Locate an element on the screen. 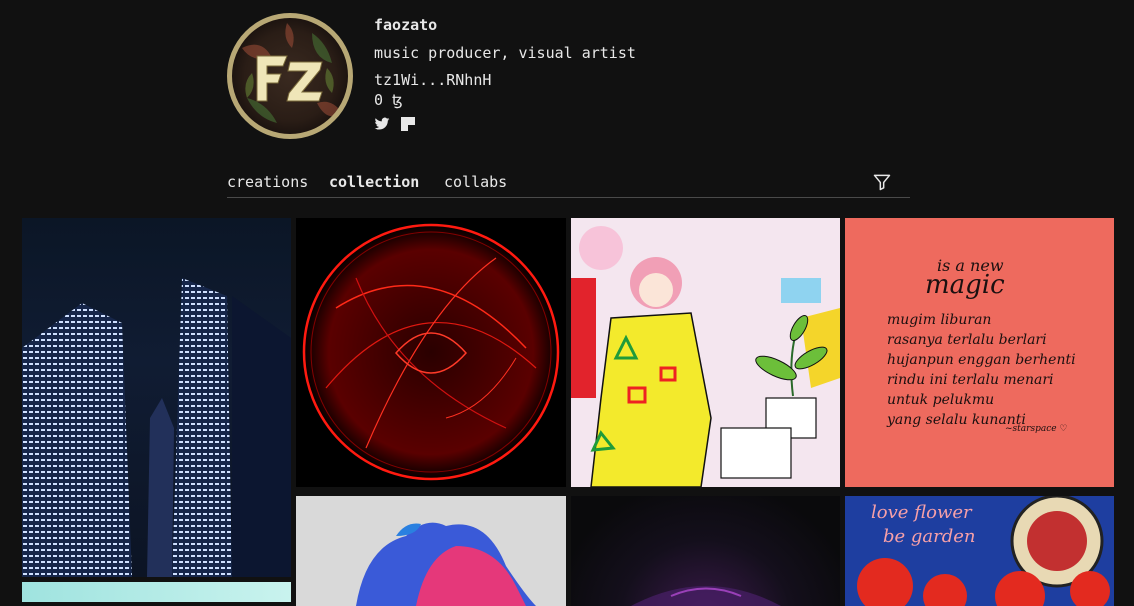 This screenshot has height=606, width=1134. poem-line: rindu ini terlalu menari is located at coordinates (970, 380).